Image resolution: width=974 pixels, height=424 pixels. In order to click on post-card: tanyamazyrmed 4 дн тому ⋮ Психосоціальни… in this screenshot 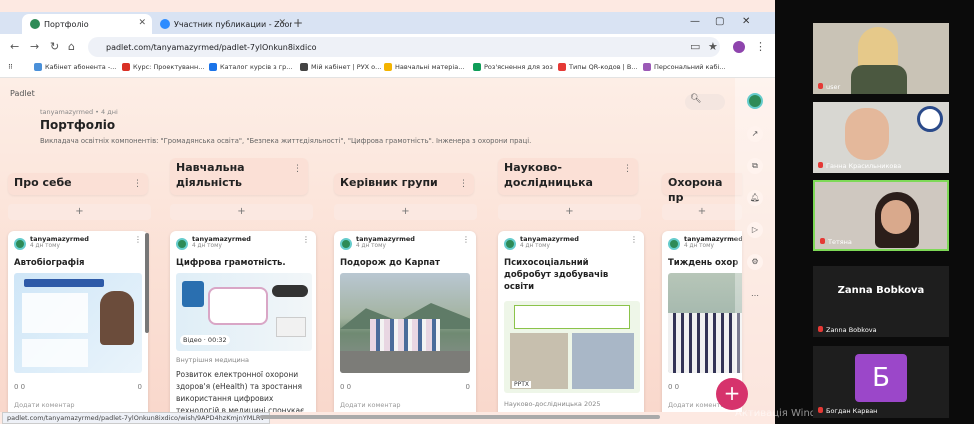, I will do `click(571, 321)`.